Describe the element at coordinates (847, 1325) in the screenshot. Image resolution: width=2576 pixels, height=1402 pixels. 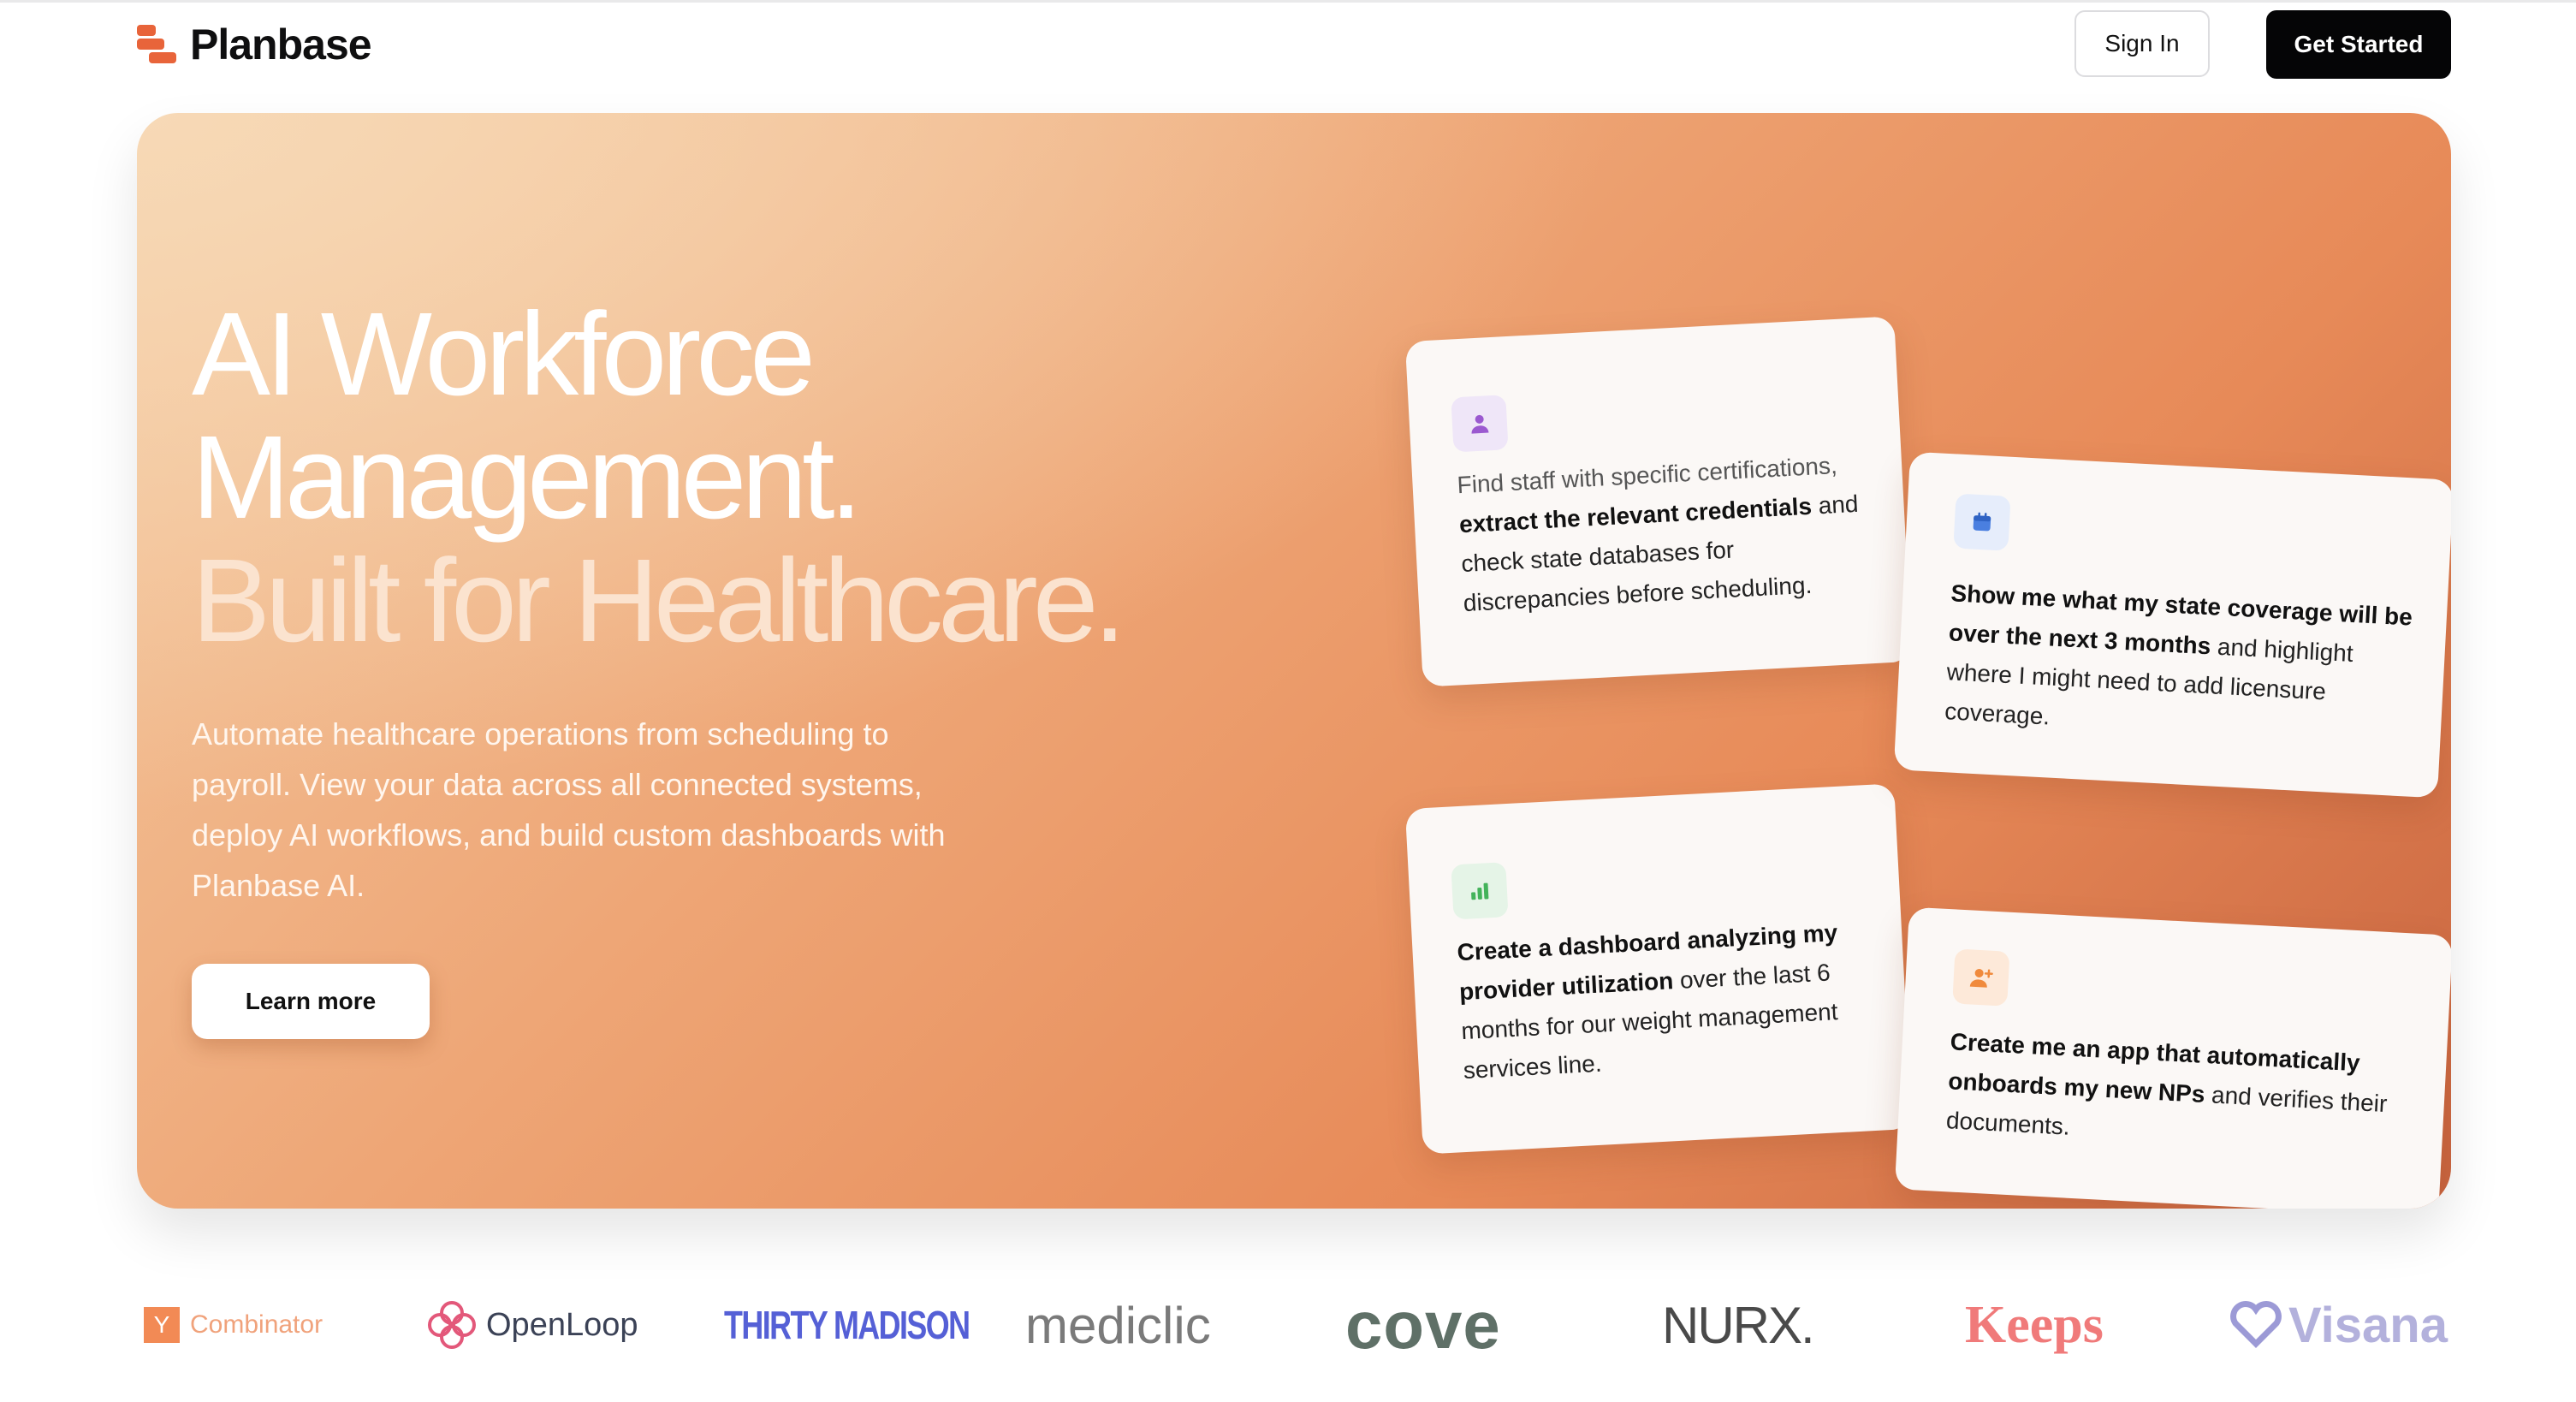
I see `logo-thirty-madison: THIRTY MADISON` at that location.